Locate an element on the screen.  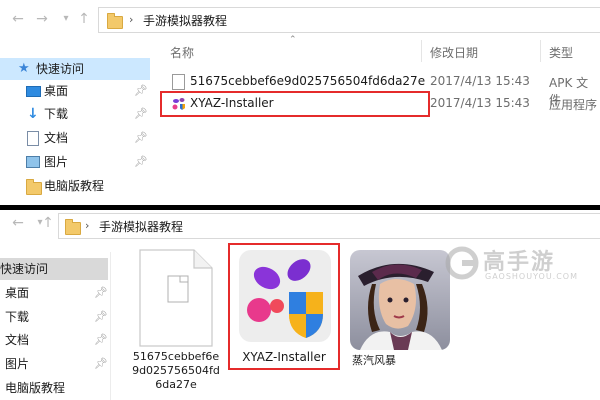
star-icon: ★ is located at coordinates (24, 68).